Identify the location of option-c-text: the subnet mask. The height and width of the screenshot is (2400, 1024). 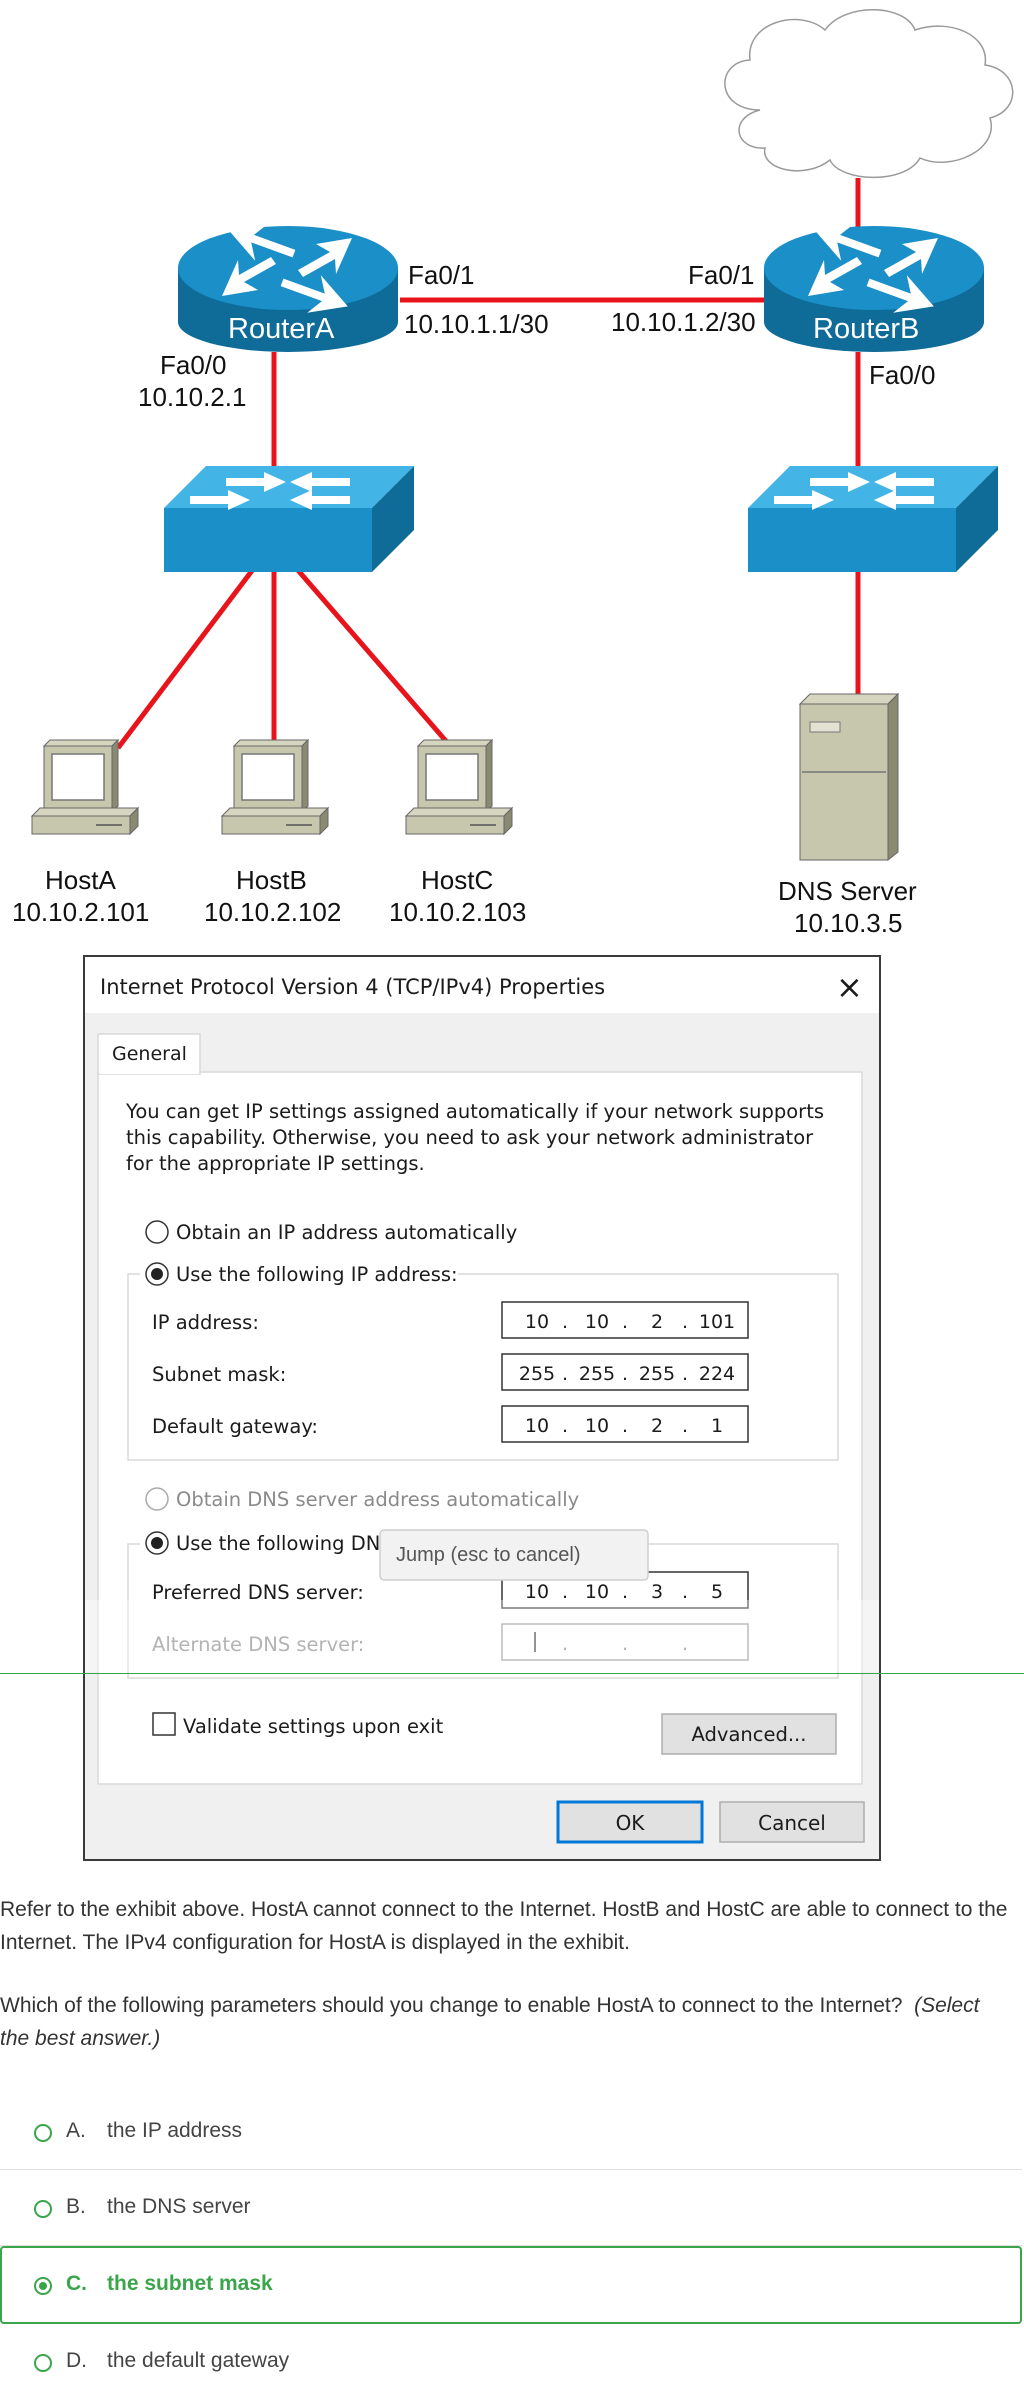
(190, 2283).